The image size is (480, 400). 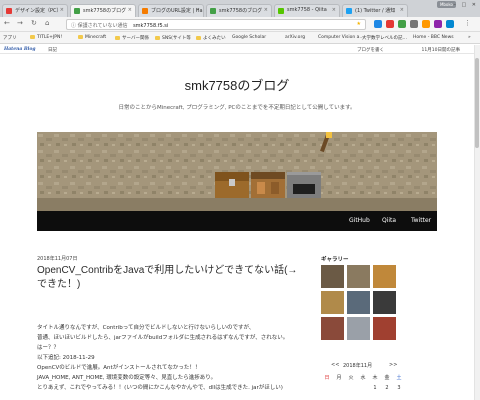 What do you see at coordinates (135, 38) in the screenshot?
I see `bookmark-label: サーバー関係` at bounding box center [135, 38].